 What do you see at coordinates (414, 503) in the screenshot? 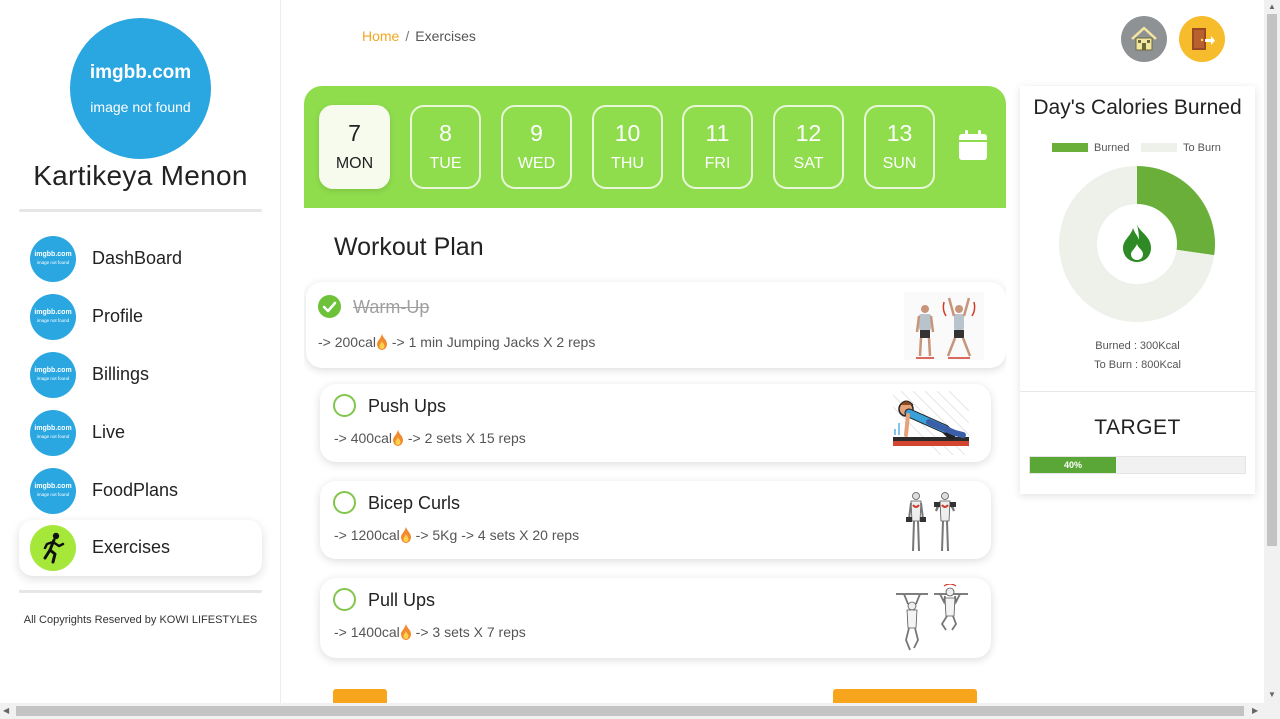
I see `exercise-name: Bicep Curls` at bounding box center [414, 503].